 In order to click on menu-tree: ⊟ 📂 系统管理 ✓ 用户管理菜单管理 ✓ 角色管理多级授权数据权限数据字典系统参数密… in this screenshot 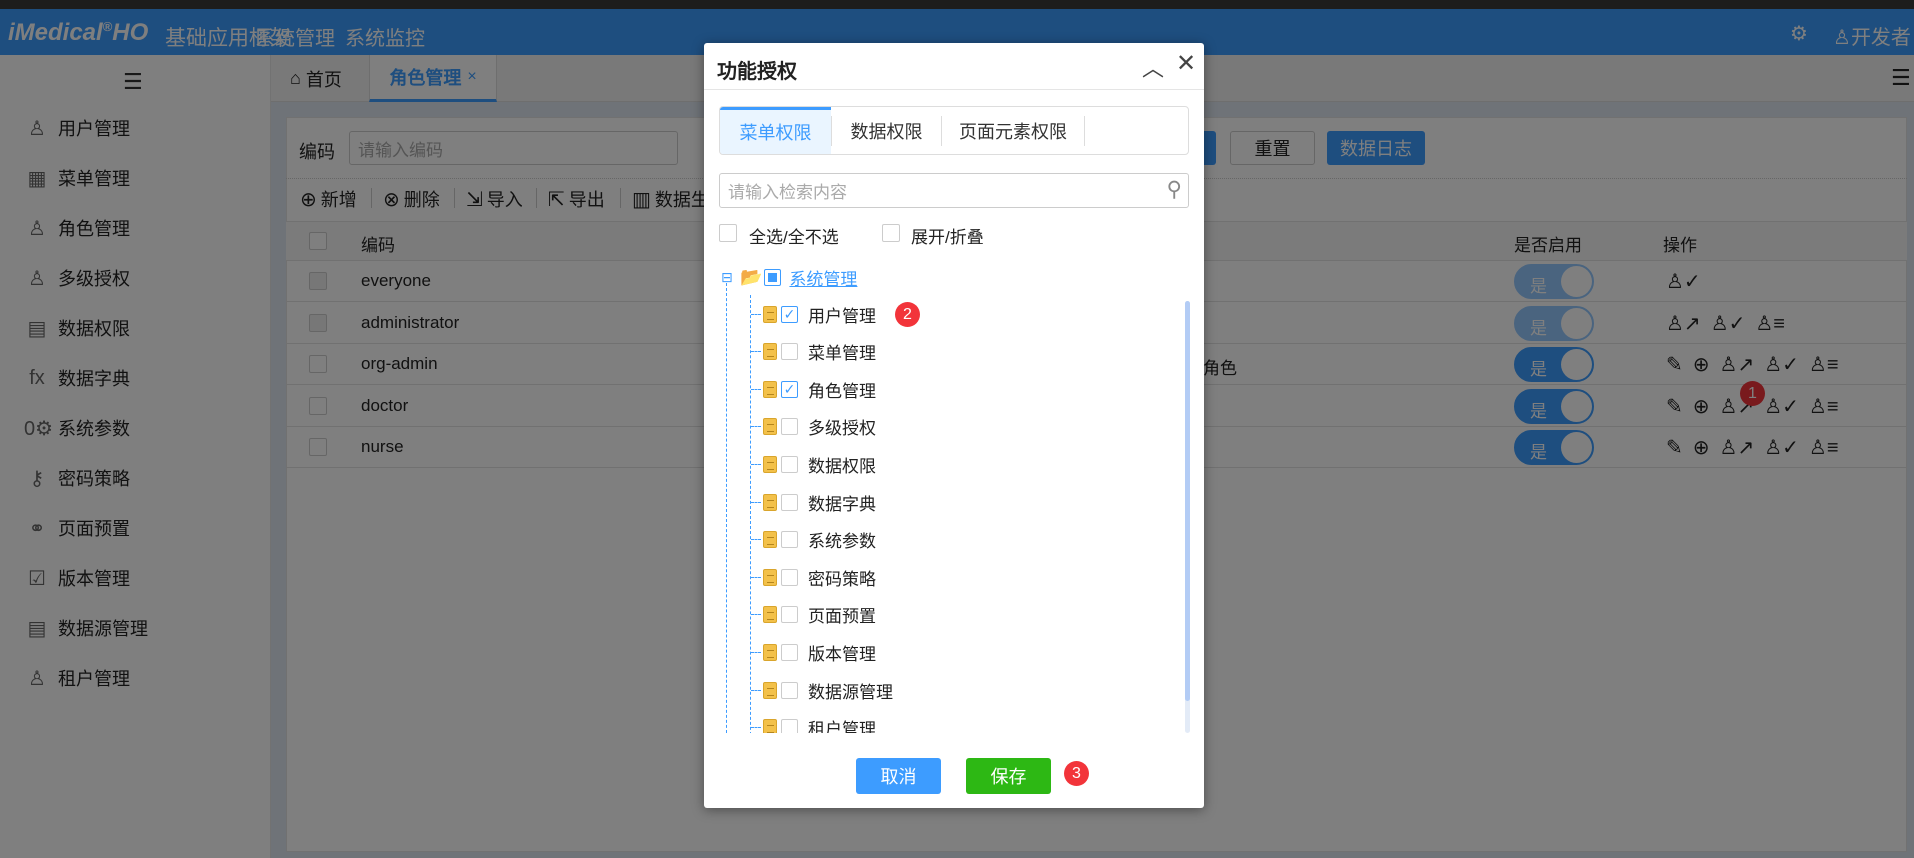, I will do `click(955, 497)`.